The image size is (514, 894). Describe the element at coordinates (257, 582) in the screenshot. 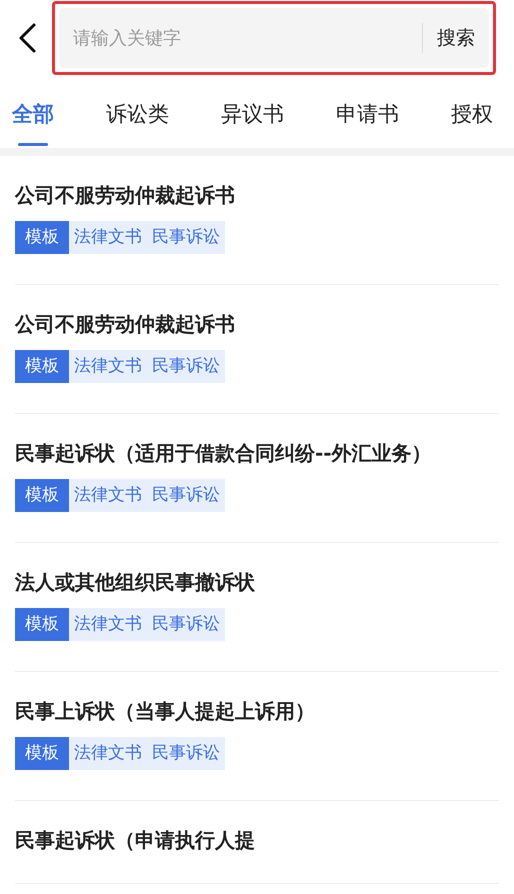

I see `document-title: 法人或其他组织民事撤诉状` at that location.